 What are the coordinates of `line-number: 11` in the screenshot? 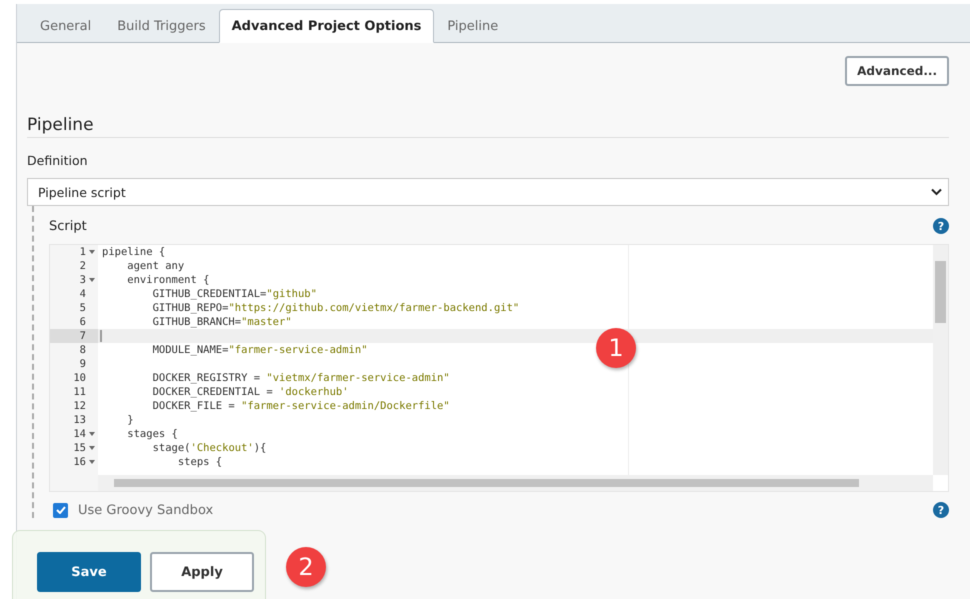 It's located at (79, 392).